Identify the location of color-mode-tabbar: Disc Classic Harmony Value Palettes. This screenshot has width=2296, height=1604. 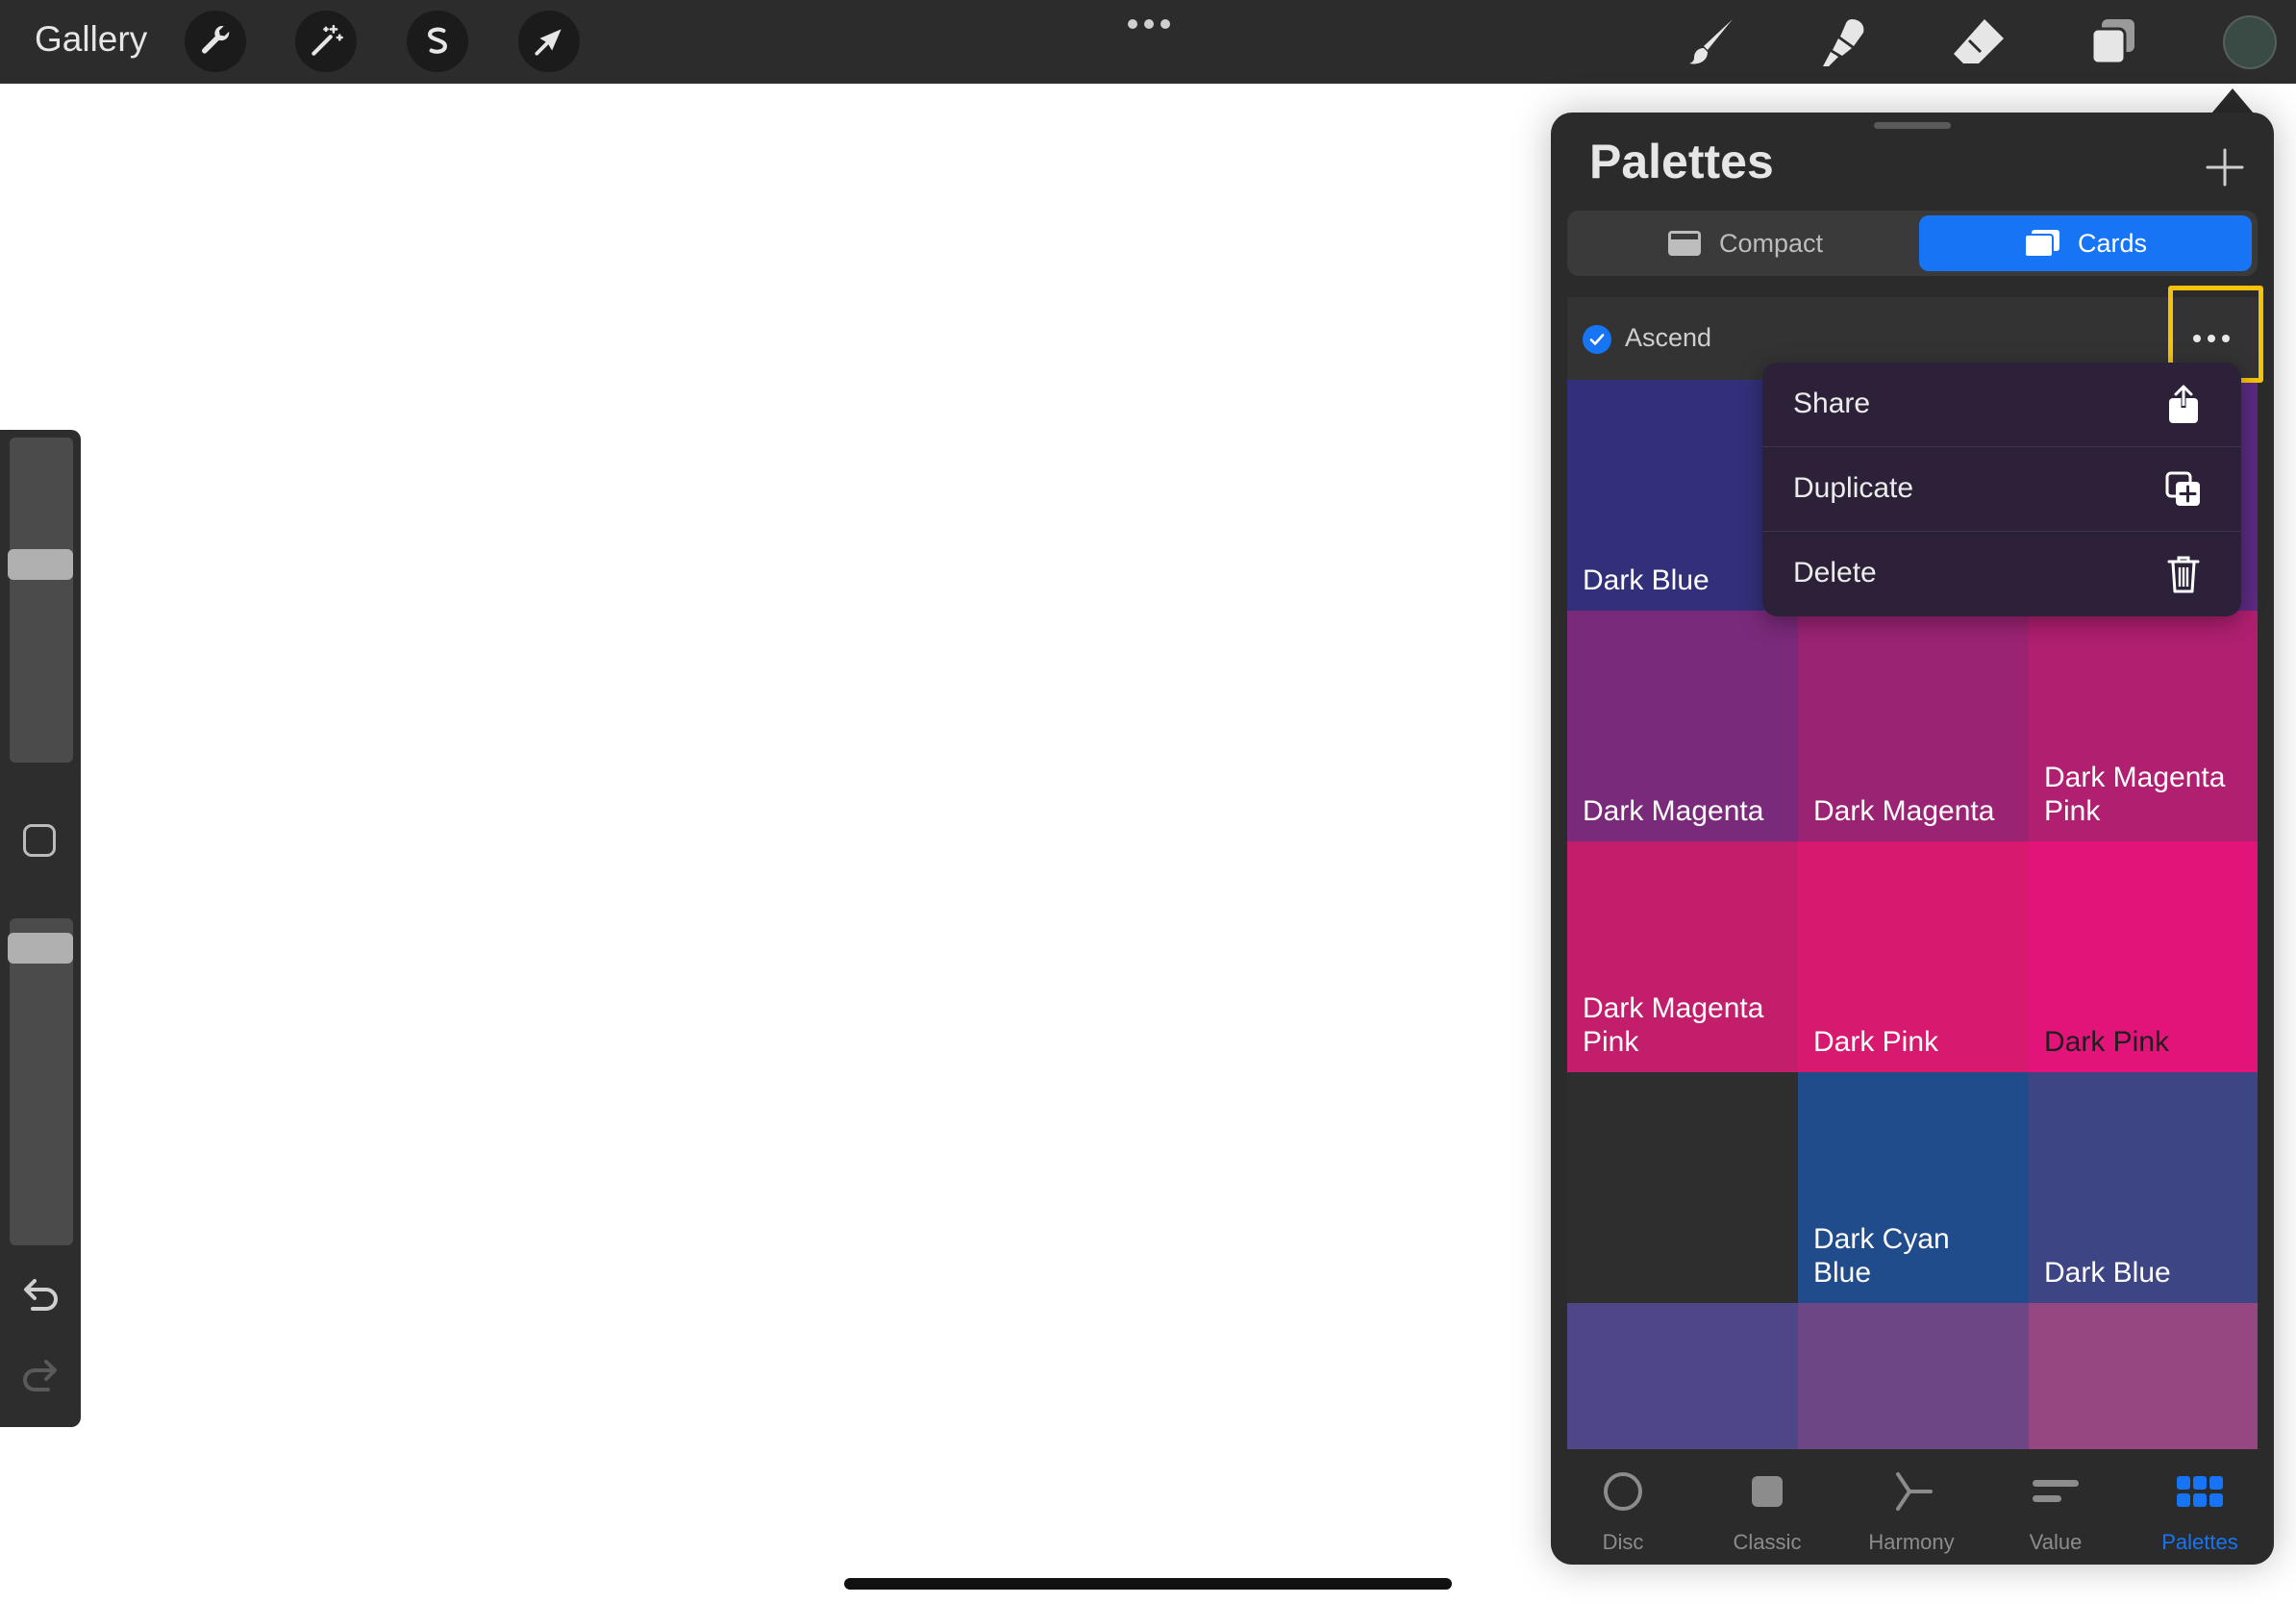
(1912, 1507).